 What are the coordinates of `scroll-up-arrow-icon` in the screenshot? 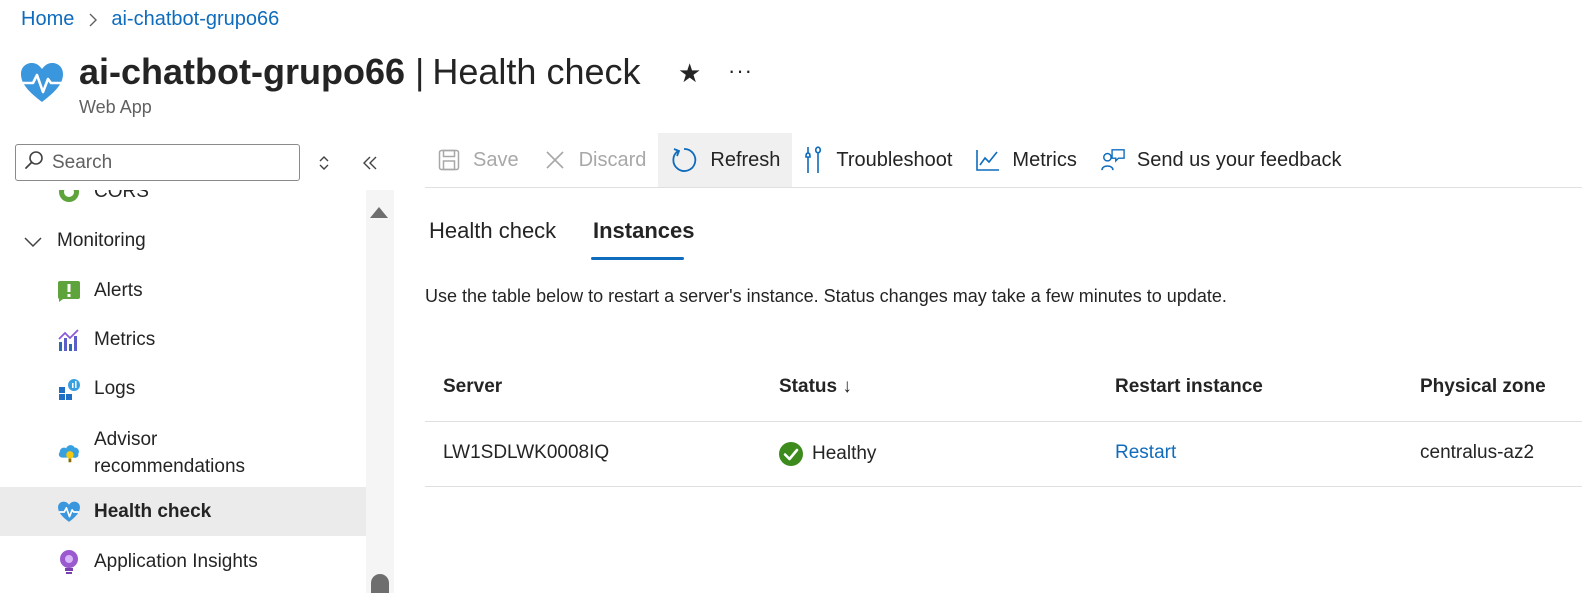 It's located at (379, 212).